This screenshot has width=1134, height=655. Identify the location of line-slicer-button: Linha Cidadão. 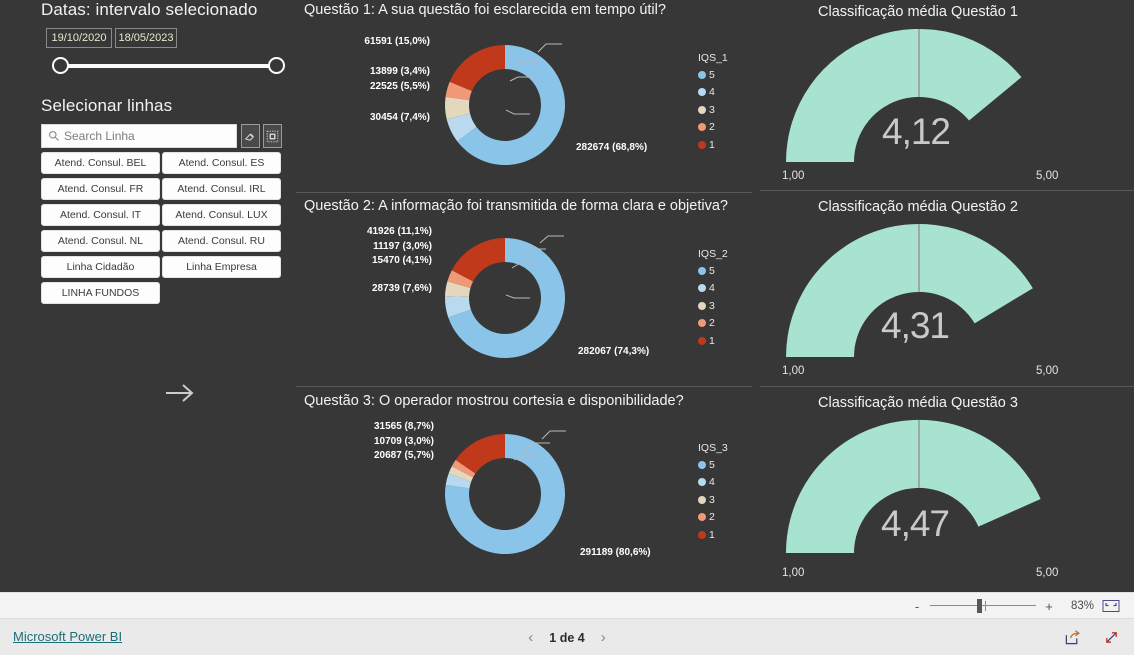
(100, 267).